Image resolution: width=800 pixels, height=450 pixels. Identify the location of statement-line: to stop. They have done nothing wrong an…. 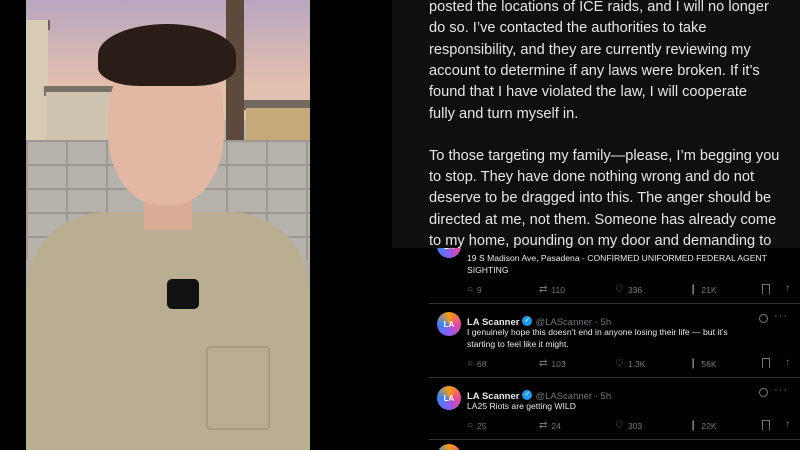
(592, 177).